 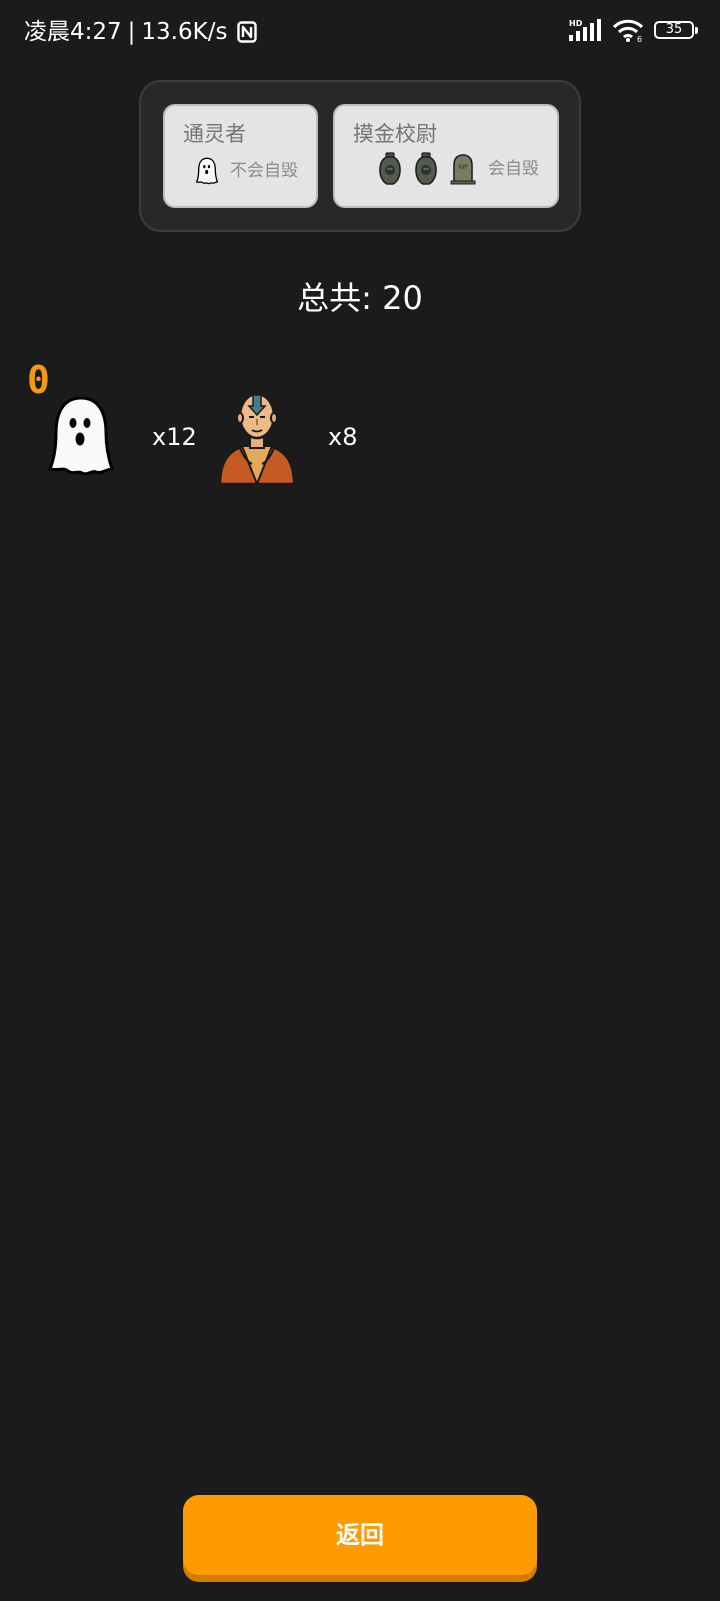 I want to click on role-card-medium: 通灵者 不会自毁, so click(x=240, y=156).